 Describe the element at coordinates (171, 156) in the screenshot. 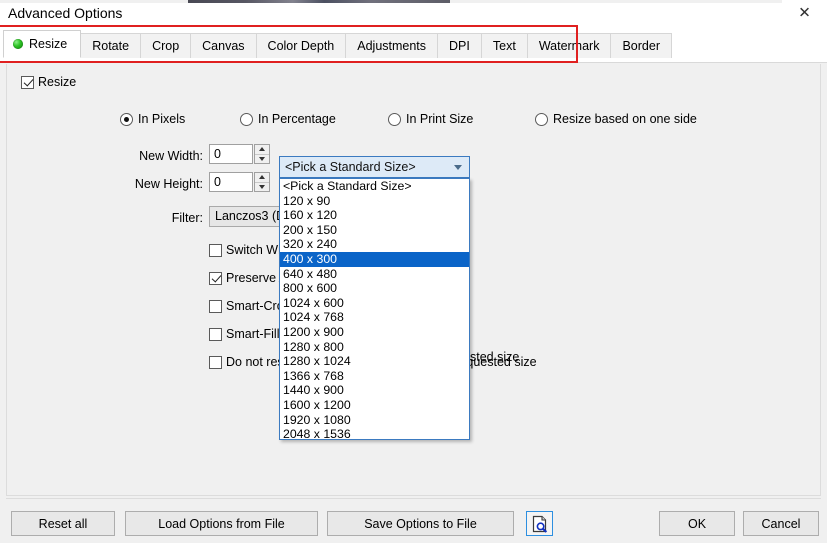

I see `new-width-label: New Width:` at that location.